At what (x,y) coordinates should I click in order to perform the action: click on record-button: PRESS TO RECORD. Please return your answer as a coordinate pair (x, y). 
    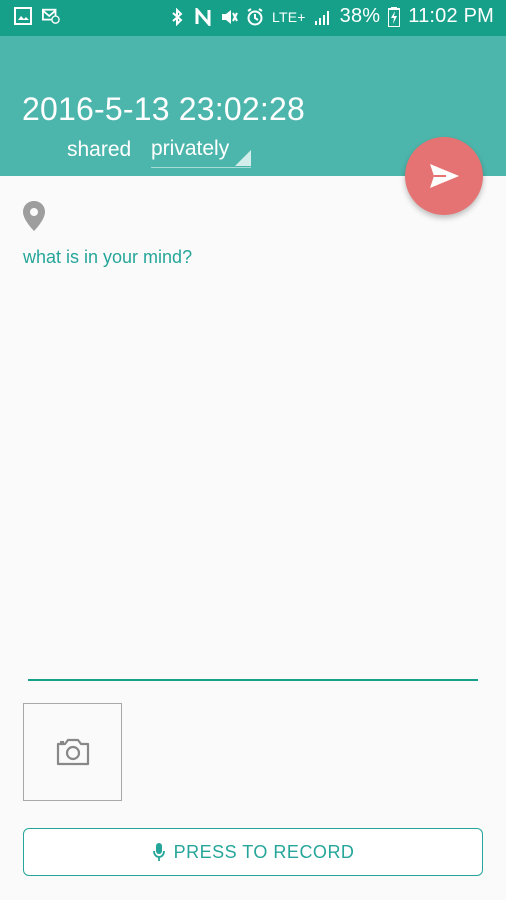
    Looking at the image, I should click on (253, 852).